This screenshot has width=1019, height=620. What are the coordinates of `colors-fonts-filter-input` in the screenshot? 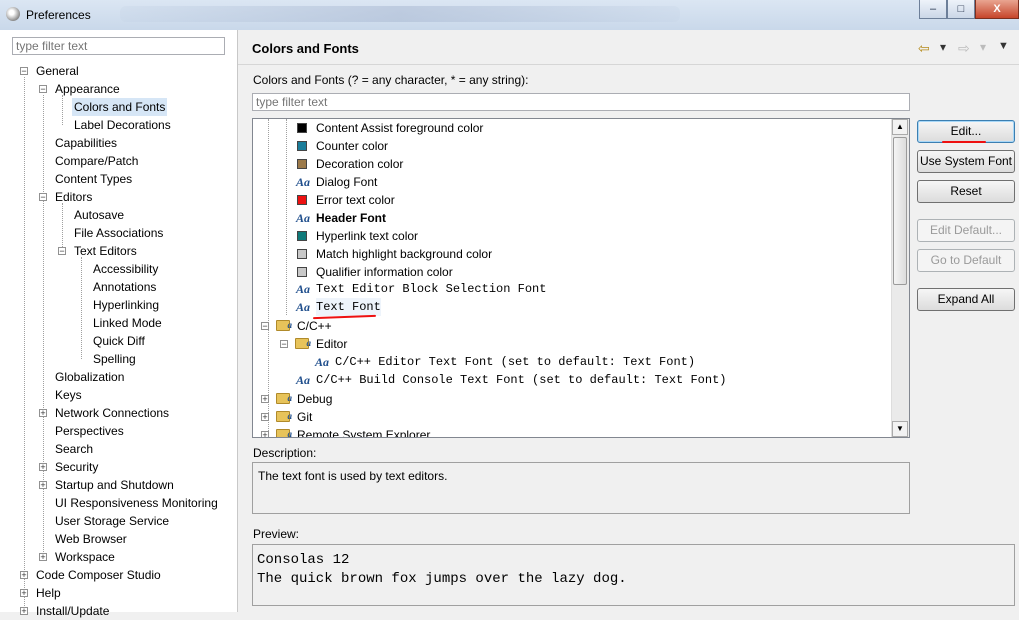 It's located at (581, 102).